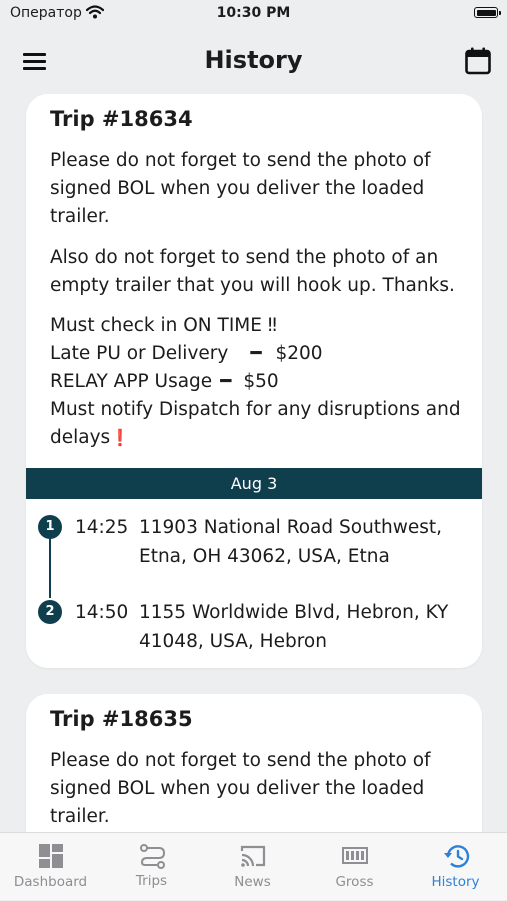 The width and height of the screenshot is (507, 901). I want to click on stop-number-badge: 1, so click(50, 527).